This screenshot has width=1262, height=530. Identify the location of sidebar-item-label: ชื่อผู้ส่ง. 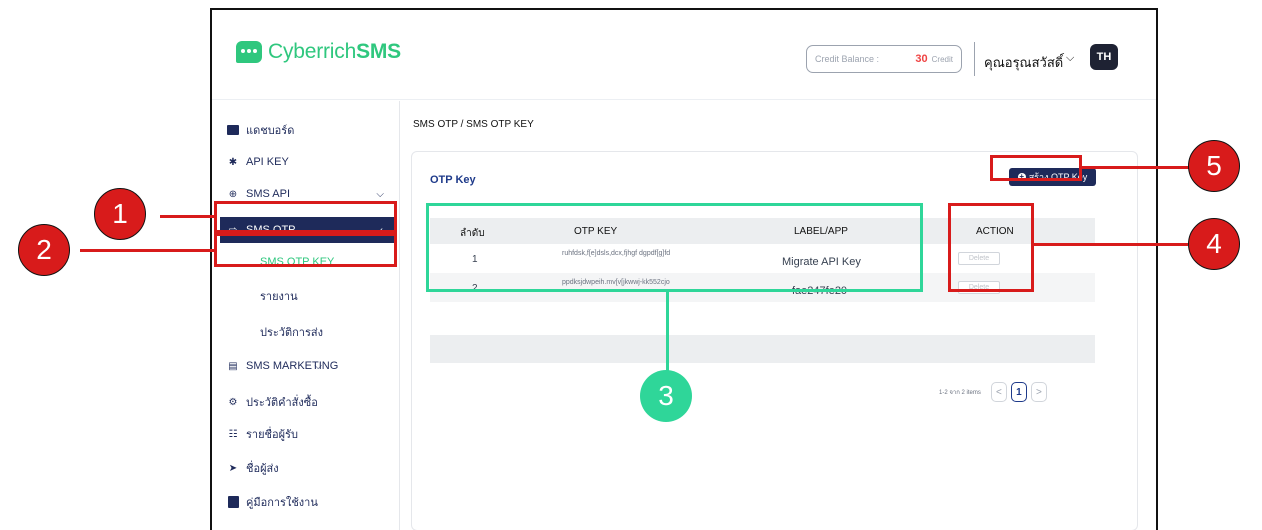
(262, 469).